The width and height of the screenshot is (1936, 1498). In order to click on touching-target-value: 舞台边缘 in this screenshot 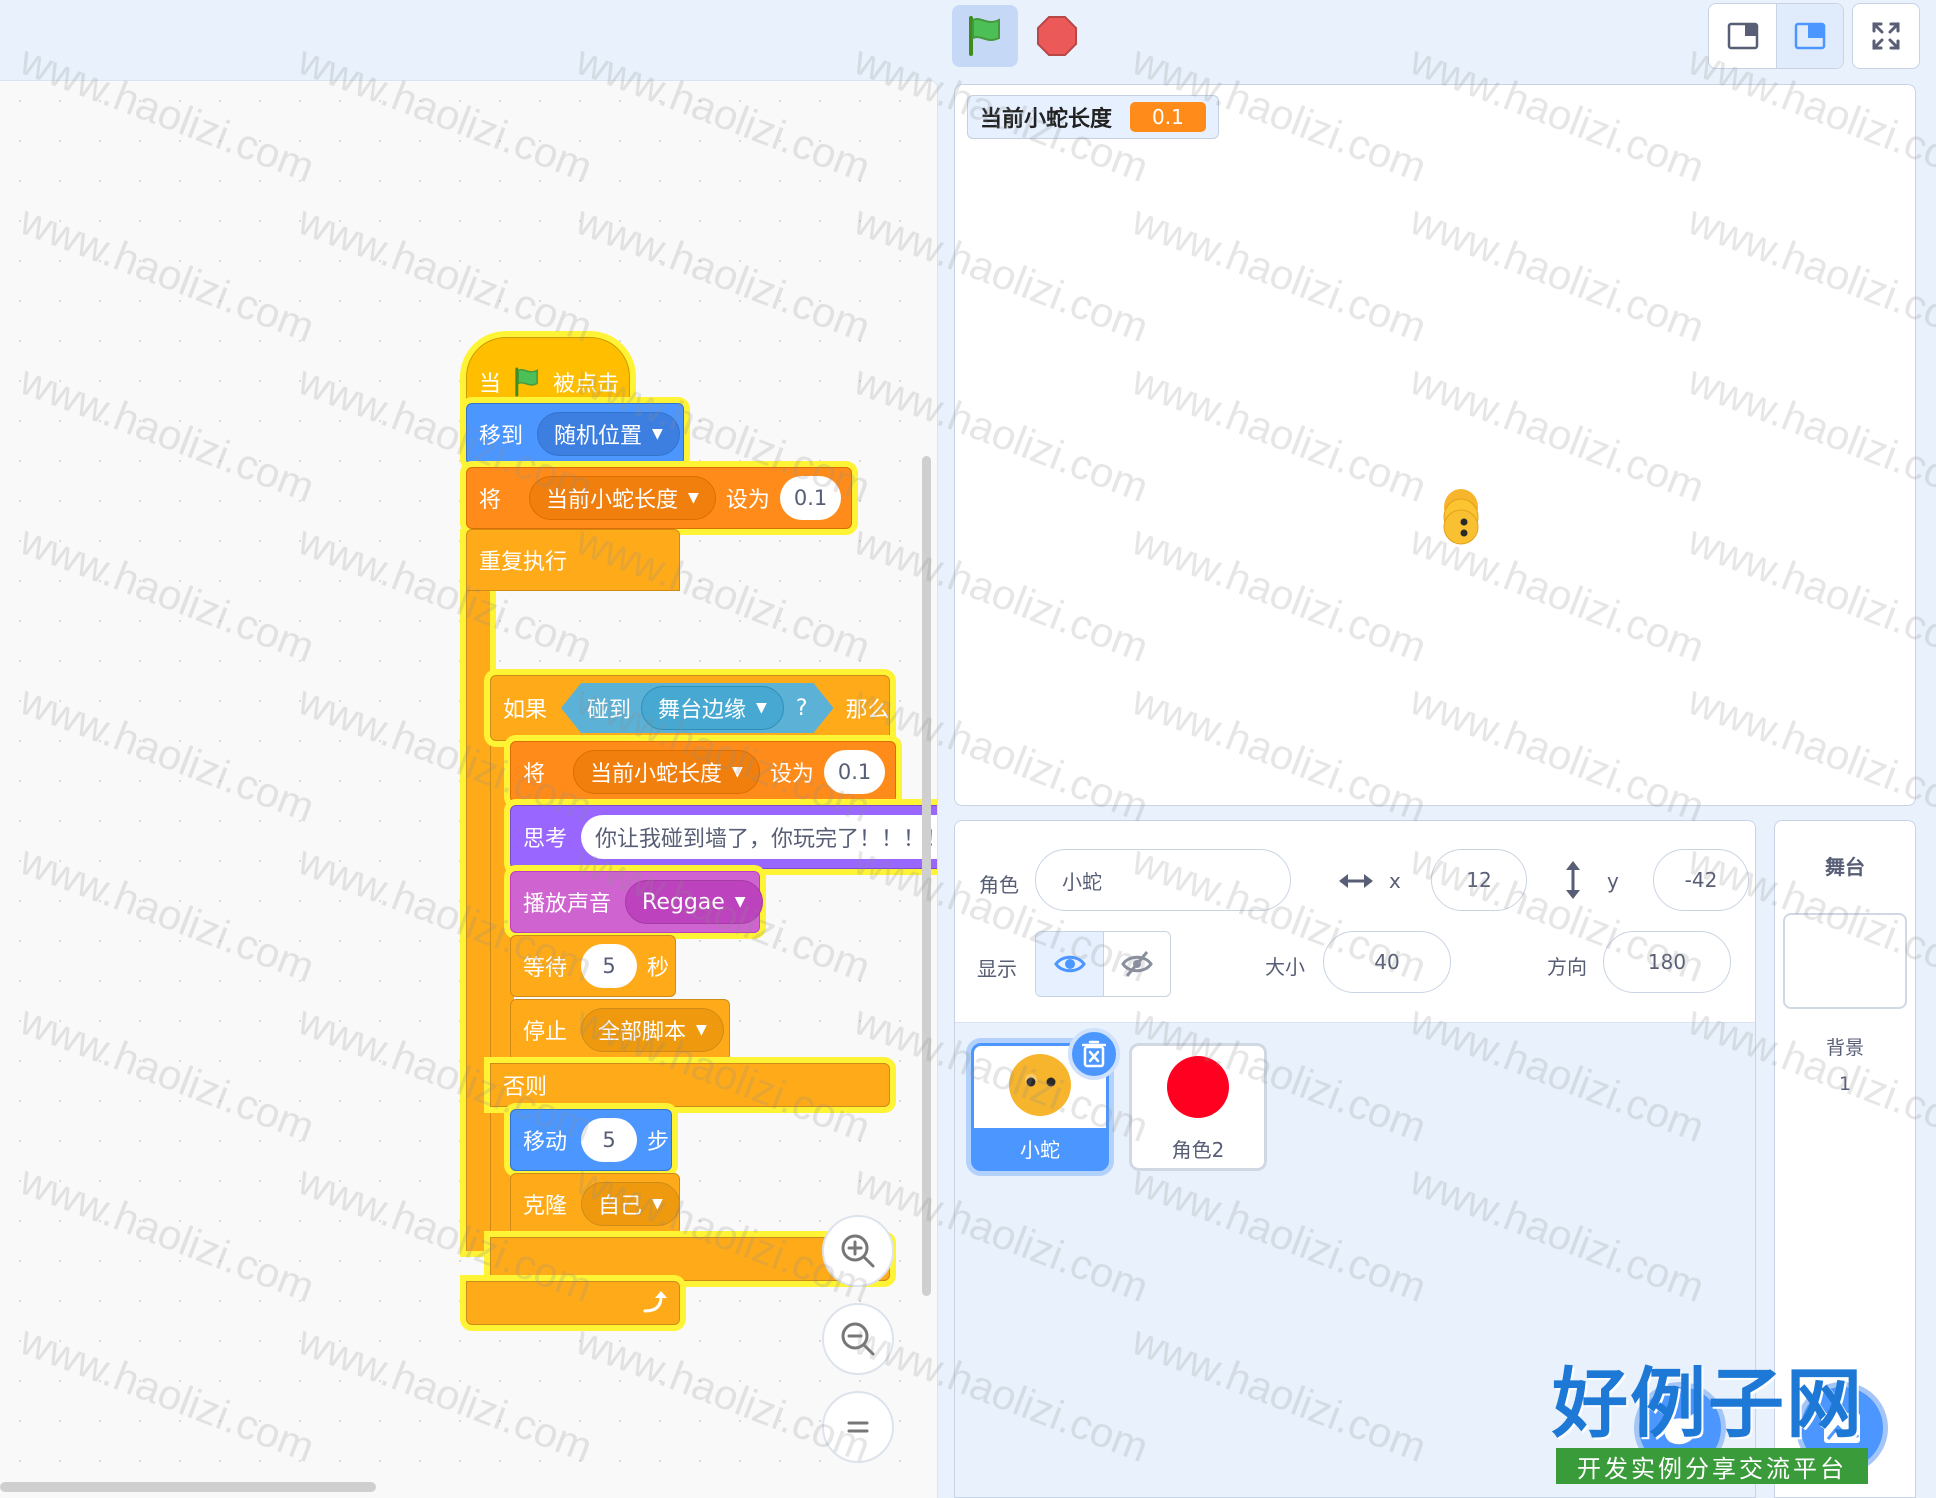, I will do `click(702, 710)`.